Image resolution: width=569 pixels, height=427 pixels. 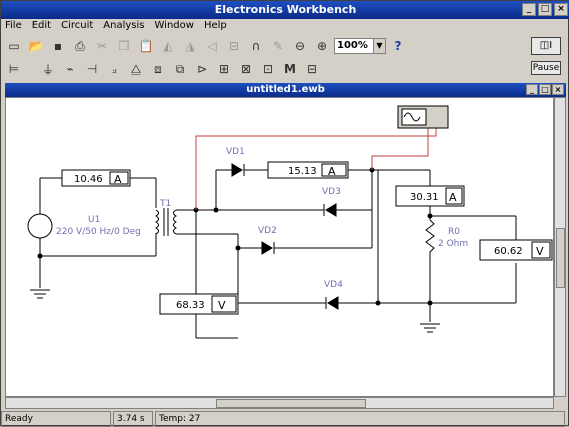 What do you see at coordinates (190, 305) in the screenshot?
I see `voltmeter-2-value: 68.33` at bounding box center [190, 305].